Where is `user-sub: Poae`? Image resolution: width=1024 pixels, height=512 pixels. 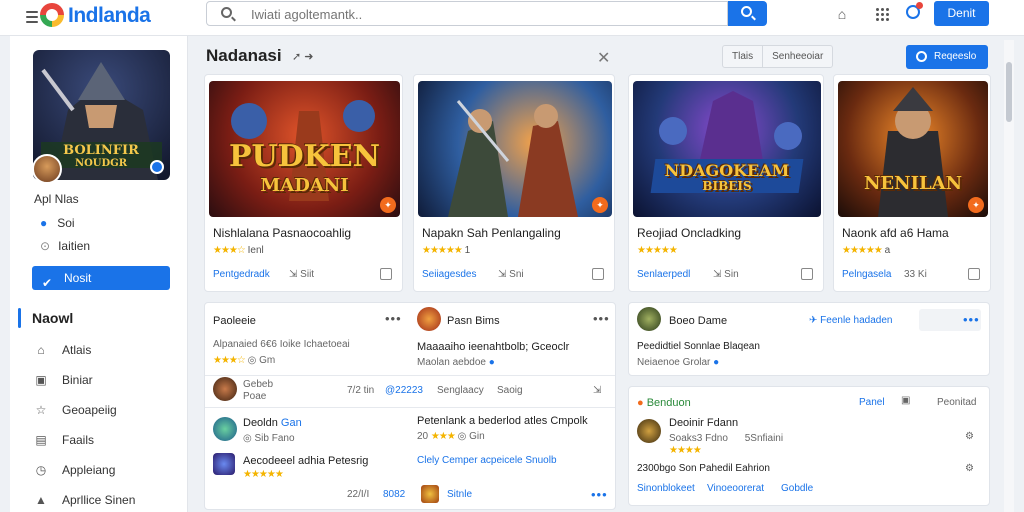 user-sub: Poae is located at coordinates (255, 396).